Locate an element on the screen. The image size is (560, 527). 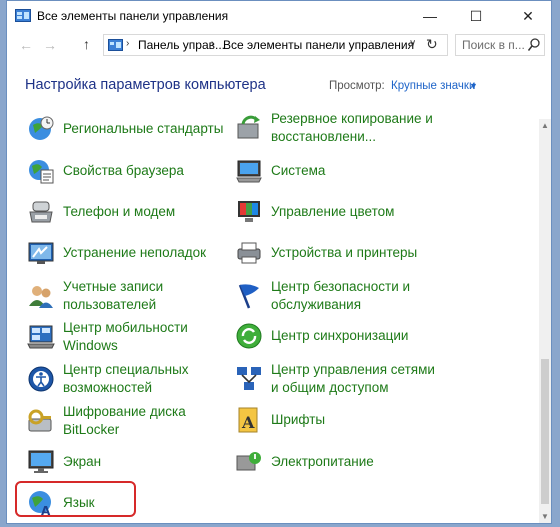
item-label: Центр мобильности Windows is located at coordinates (125, 336).